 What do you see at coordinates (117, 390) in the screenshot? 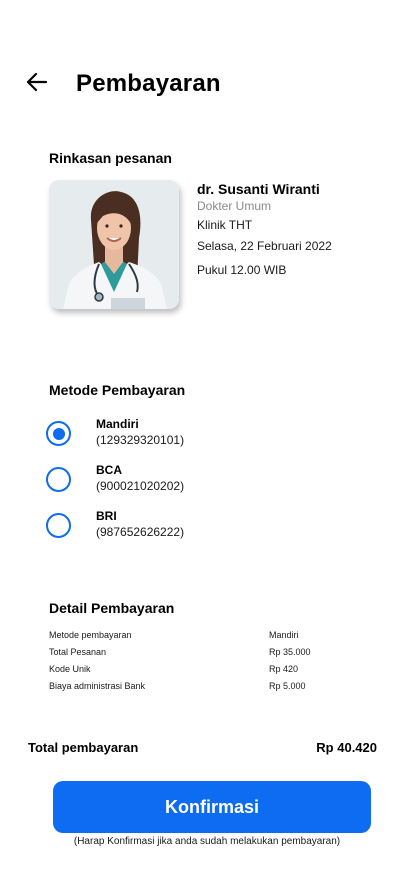
I see `payment-method-title: Metode Pembayaran` at bounding box center [117, 390].